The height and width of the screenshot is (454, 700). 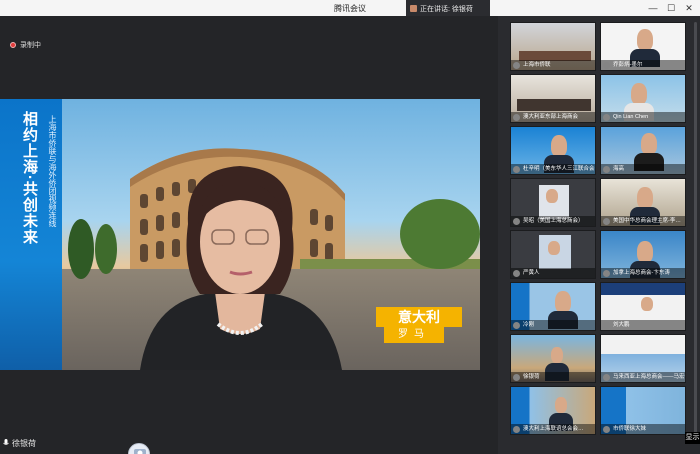 I want to click on participant-name: 海高, so click(x=643, y=169).